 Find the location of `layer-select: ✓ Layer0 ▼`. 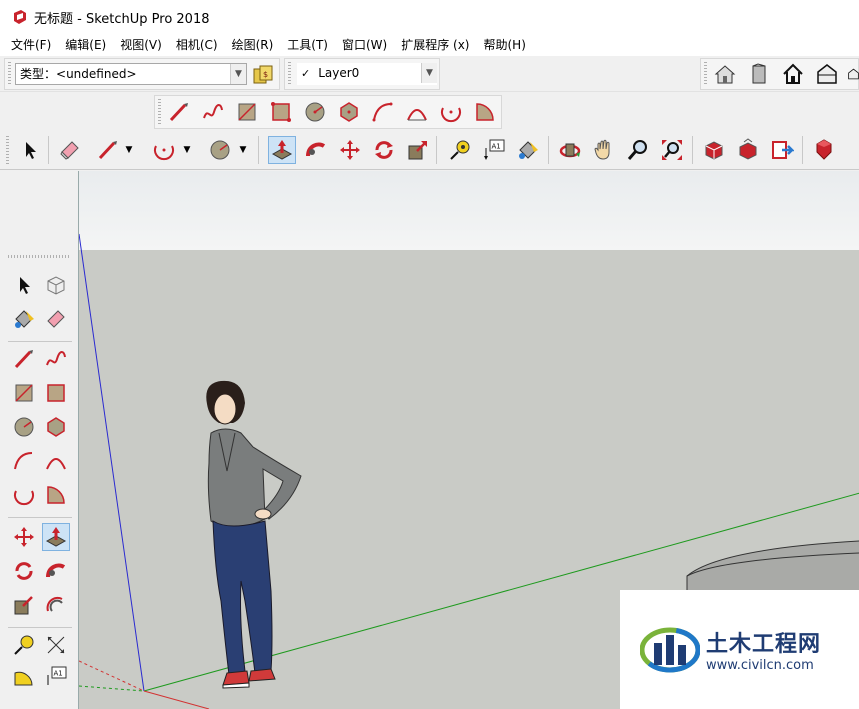

layer-select: ✓ Layer0 ▼ is located at coordinates (367, 74).